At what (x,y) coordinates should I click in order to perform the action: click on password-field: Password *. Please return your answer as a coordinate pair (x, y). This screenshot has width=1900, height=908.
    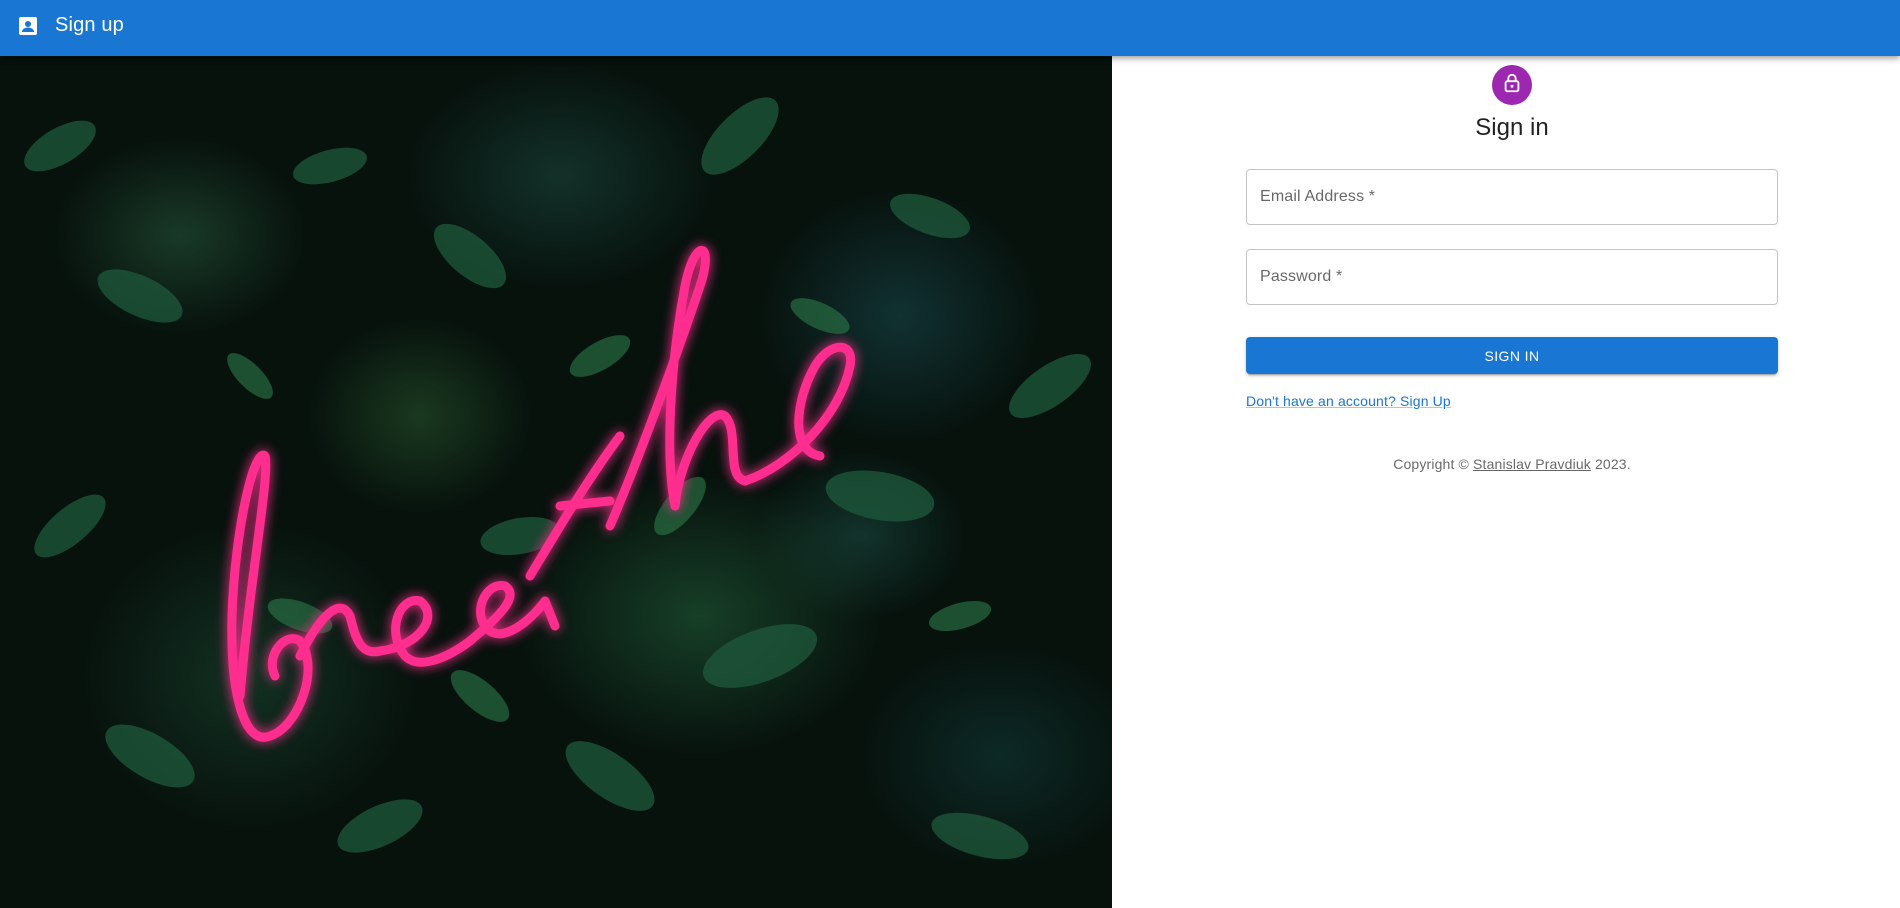
    Looking at the image, I should click on (1512, 277).